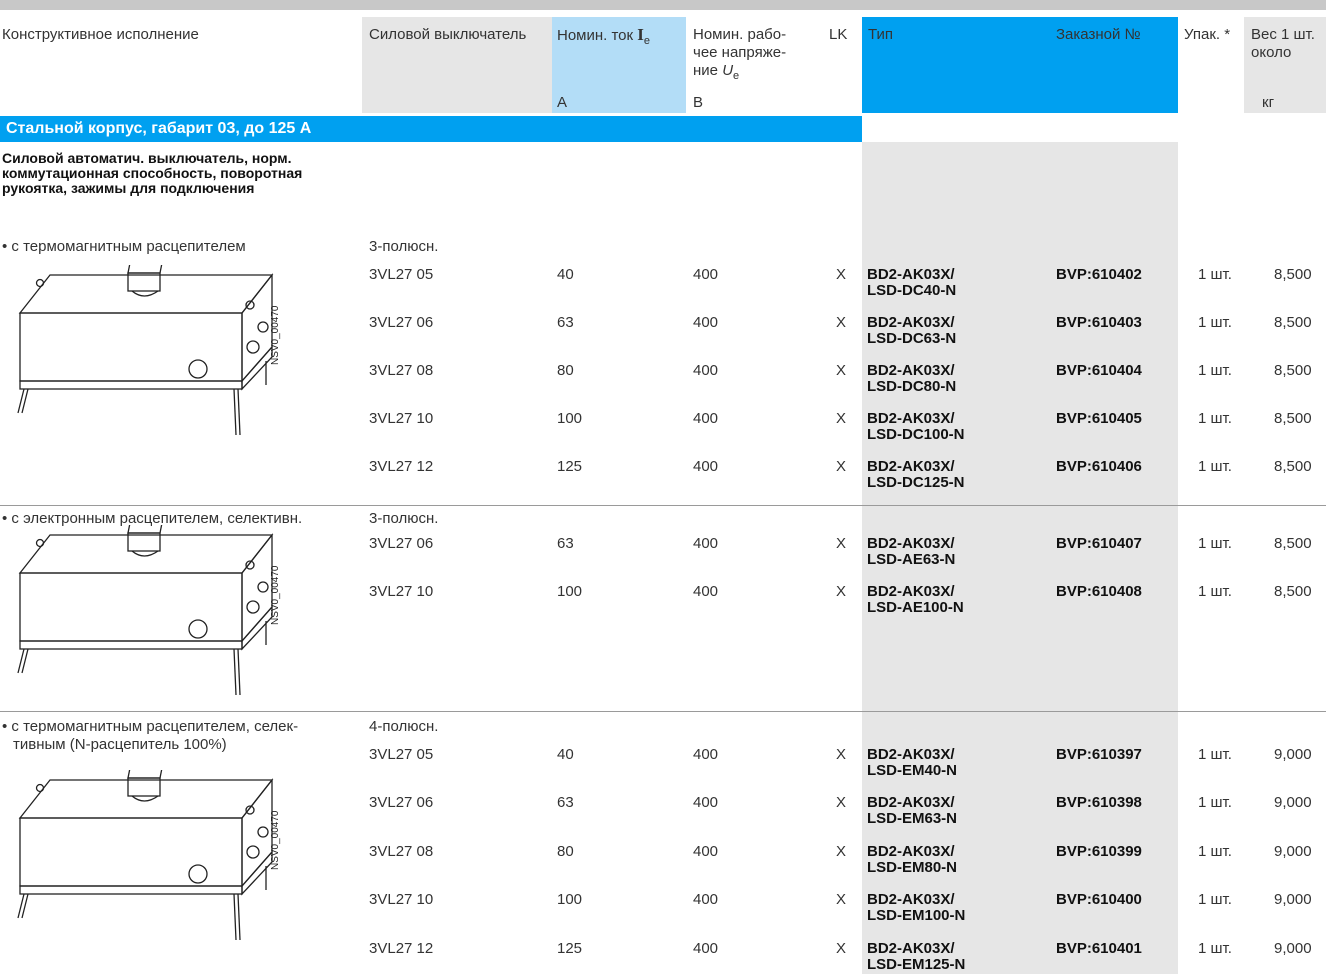 The width and height of the screenshot is (1326, 974). What do you see at coordinates (401, 948) in the screenshot?
I see `breaker-cell: 3VL27 12` at bounding box center [401, 948].